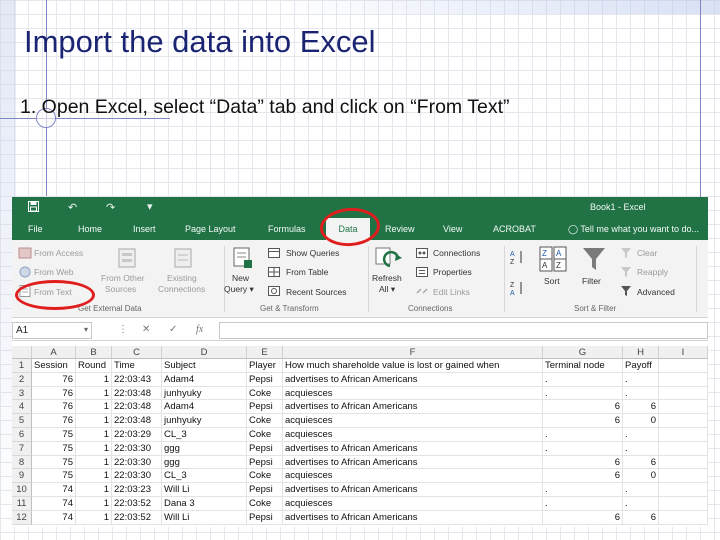 The image size is (720, 540). I want to click on row-header: 10, so click(22, 490).